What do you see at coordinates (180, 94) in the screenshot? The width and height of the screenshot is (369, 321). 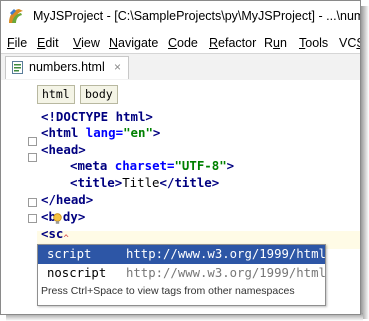 I see `breadcrumb: html body` at bounding box center [180, 94].